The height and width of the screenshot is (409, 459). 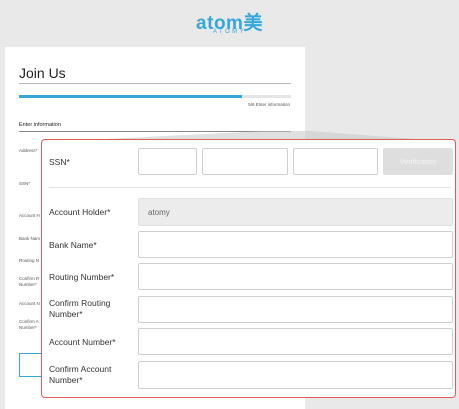 What do you see at coordinates (295, 212) in the screenshot?
I see `account-holder-input: atomy` at bounding box center [295, 212].